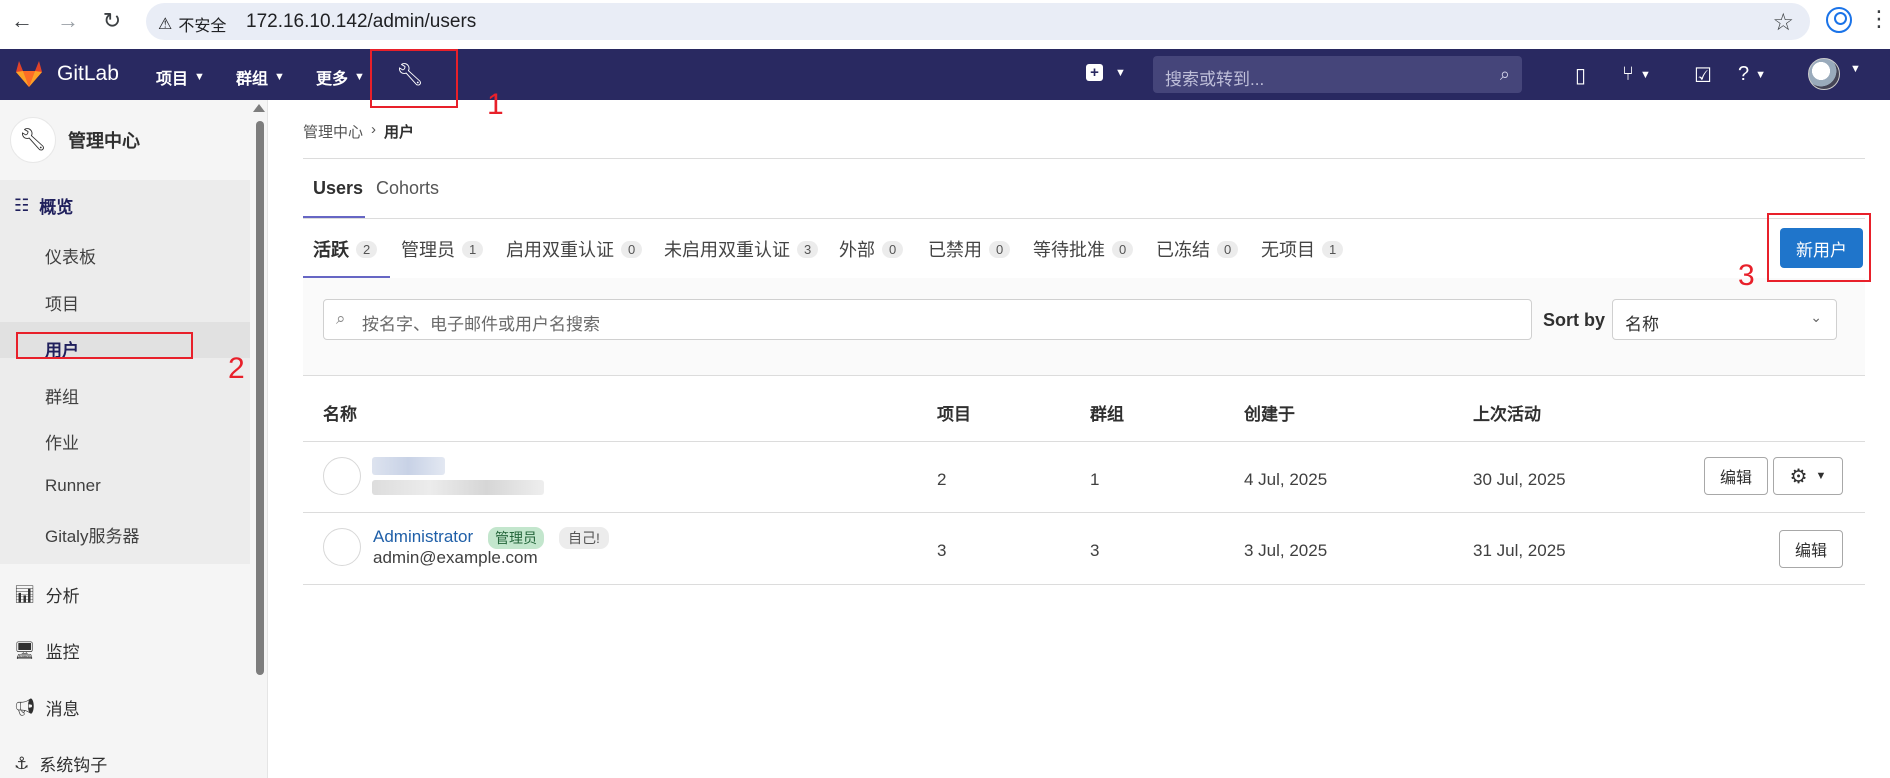  What do you see at coordinates (92, 534) in the screenshot?
I see `sidebar-item-gitaly: Gitaly服务器` at bounding box center [92, 534].